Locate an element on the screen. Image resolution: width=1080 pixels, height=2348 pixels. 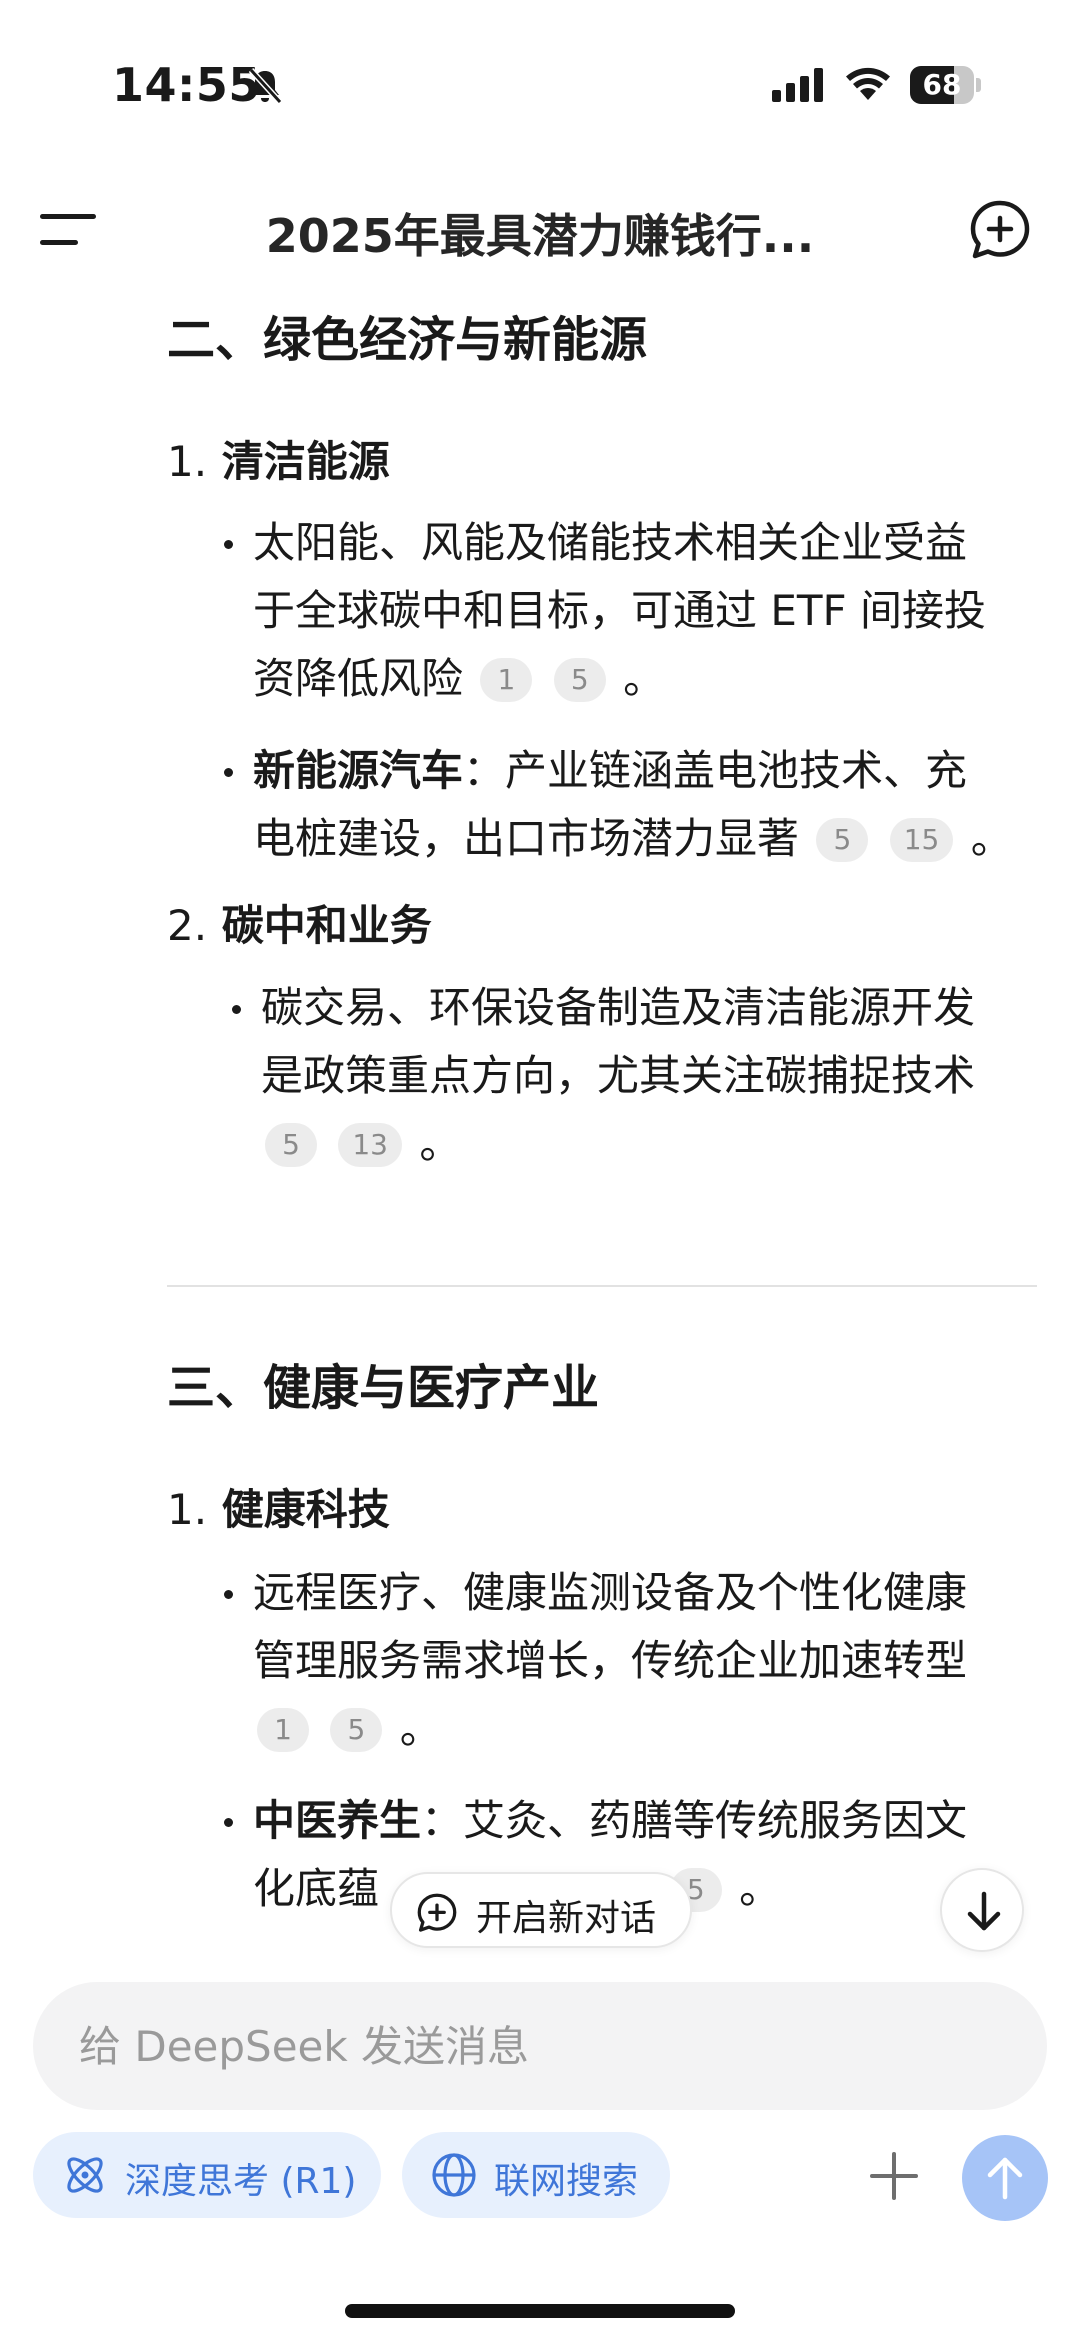
battery-body: 68 is located at coordinates (942, 85).